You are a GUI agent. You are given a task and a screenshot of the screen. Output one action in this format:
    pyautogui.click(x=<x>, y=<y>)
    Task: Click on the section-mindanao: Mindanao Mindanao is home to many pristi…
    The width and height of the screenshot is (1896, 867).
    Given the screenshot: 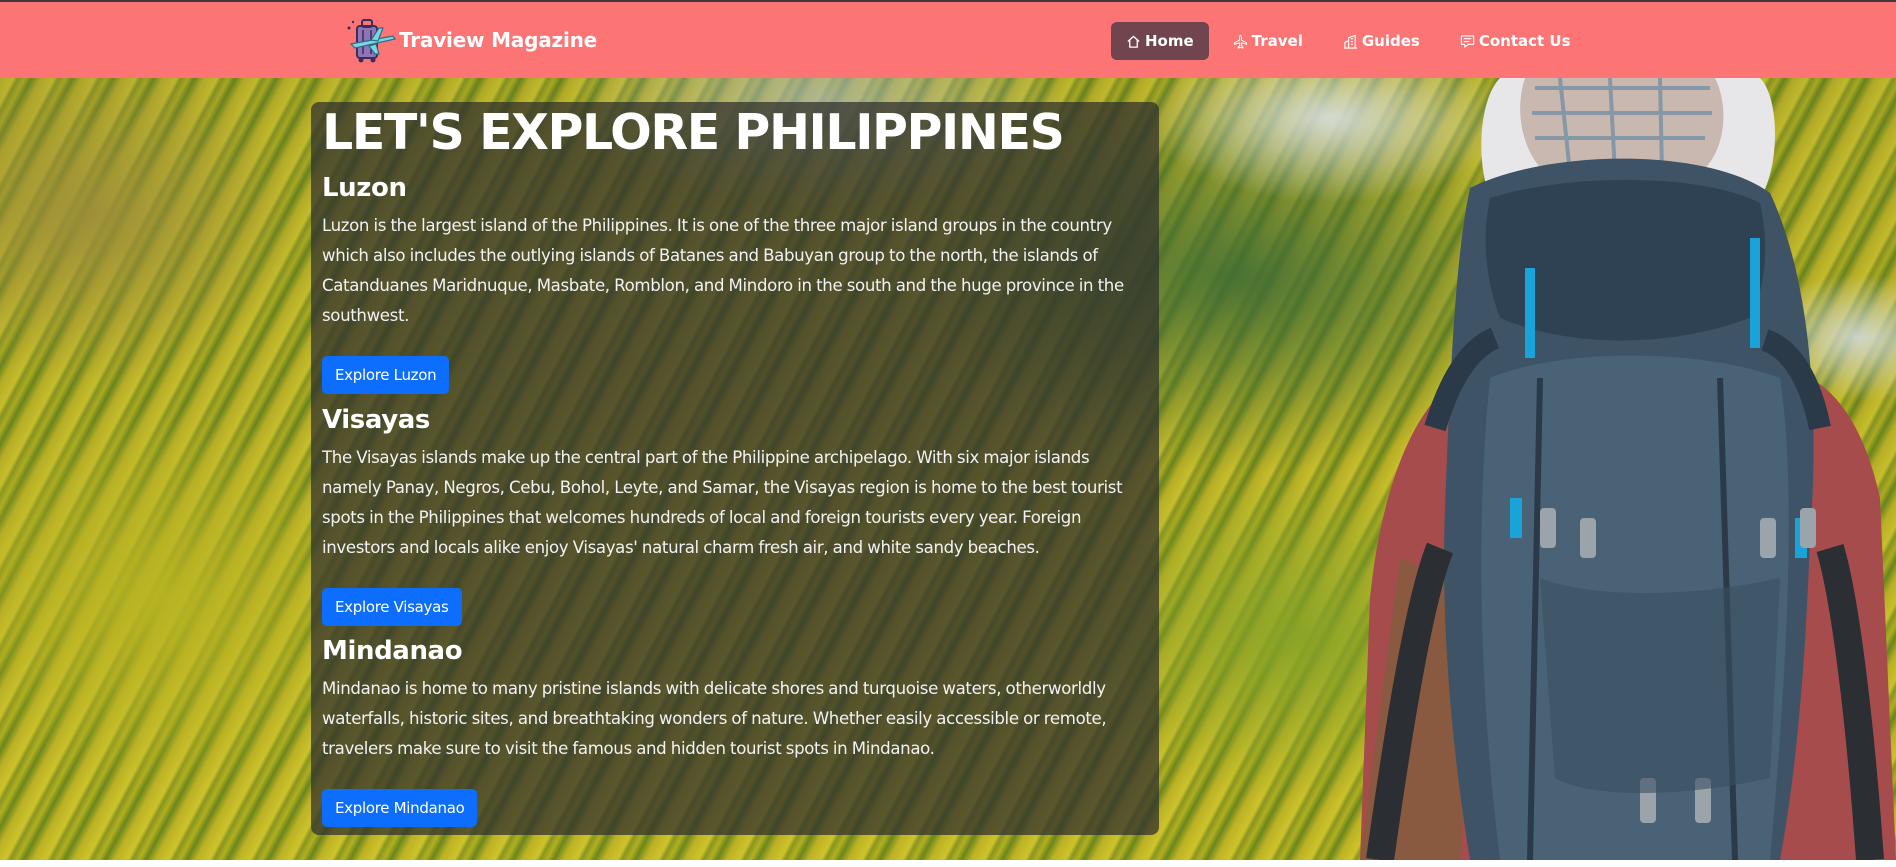 What is the action you would take?
    pyautogui.click(x=737, y=730)
    